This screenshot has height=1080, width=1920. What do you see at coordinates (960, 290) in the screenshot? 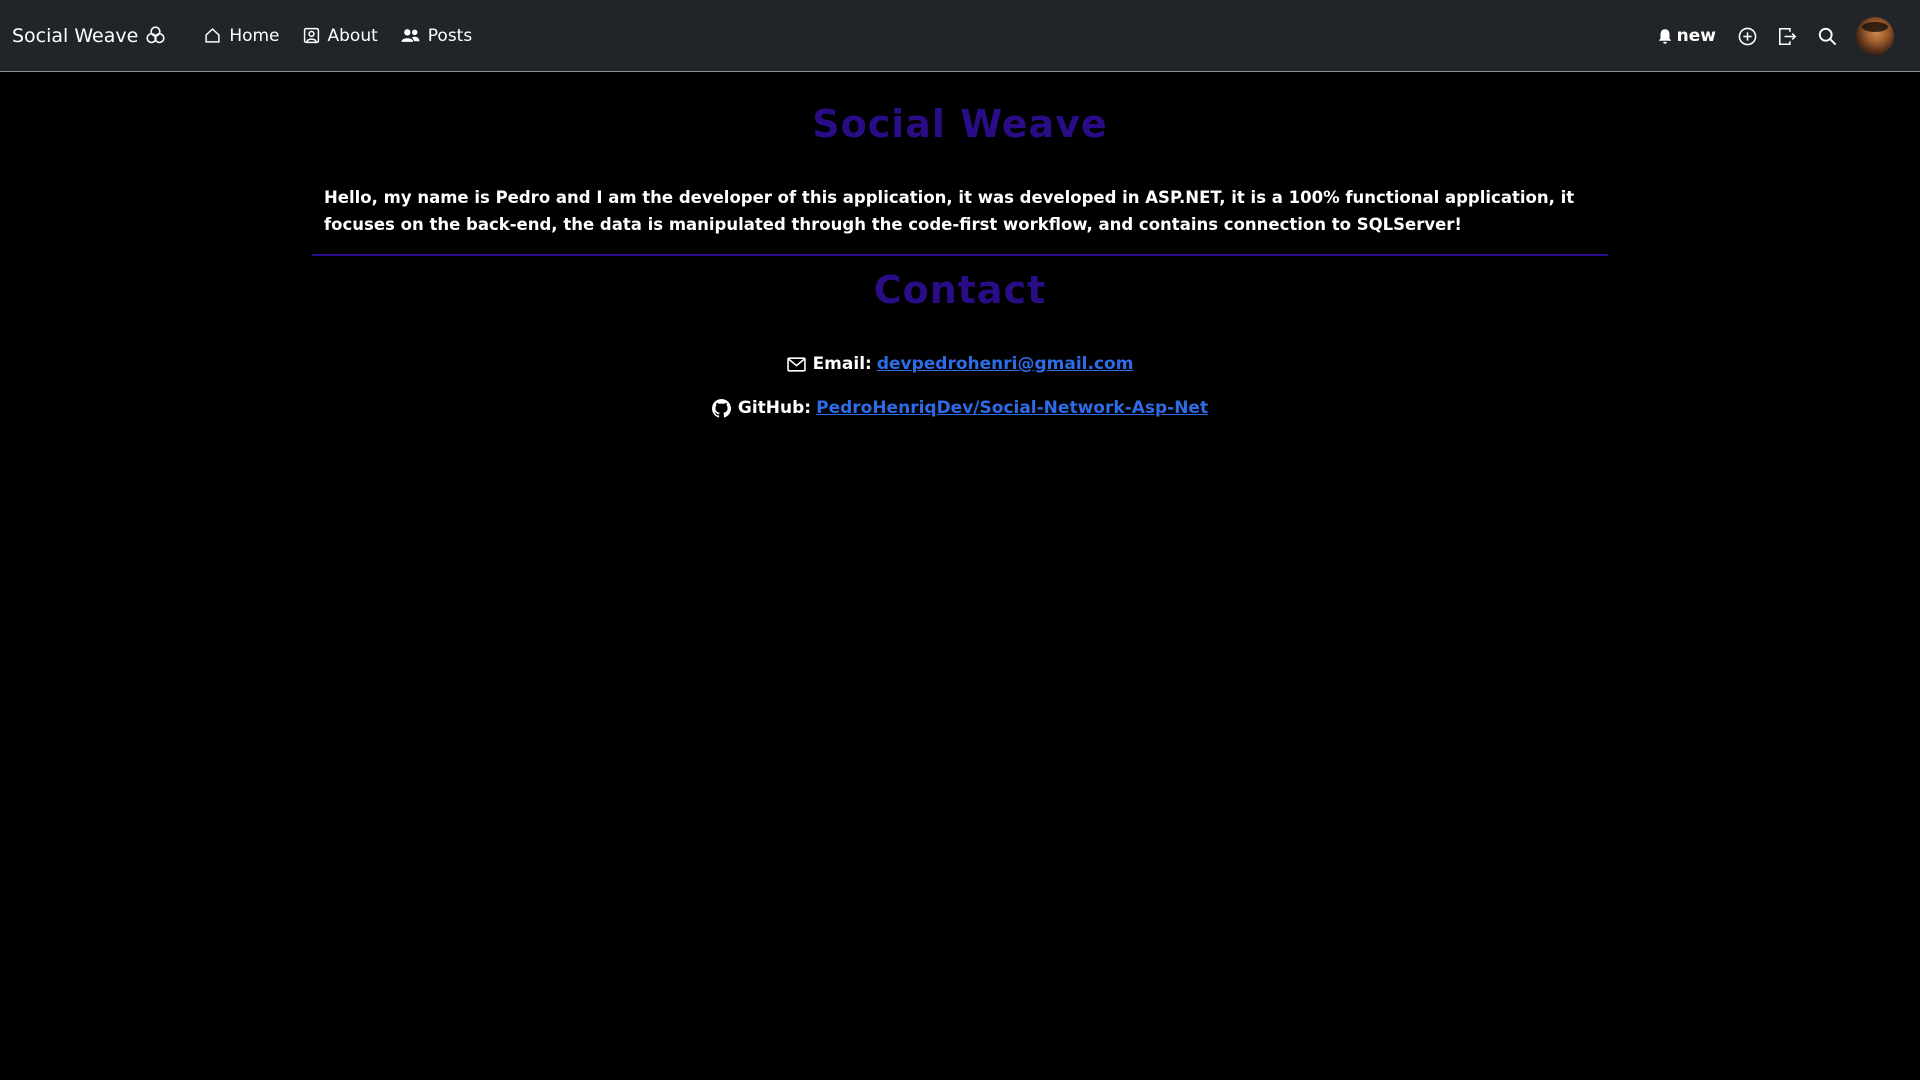
I see `contact-heading: Contact` at bounding box center [960, 290].